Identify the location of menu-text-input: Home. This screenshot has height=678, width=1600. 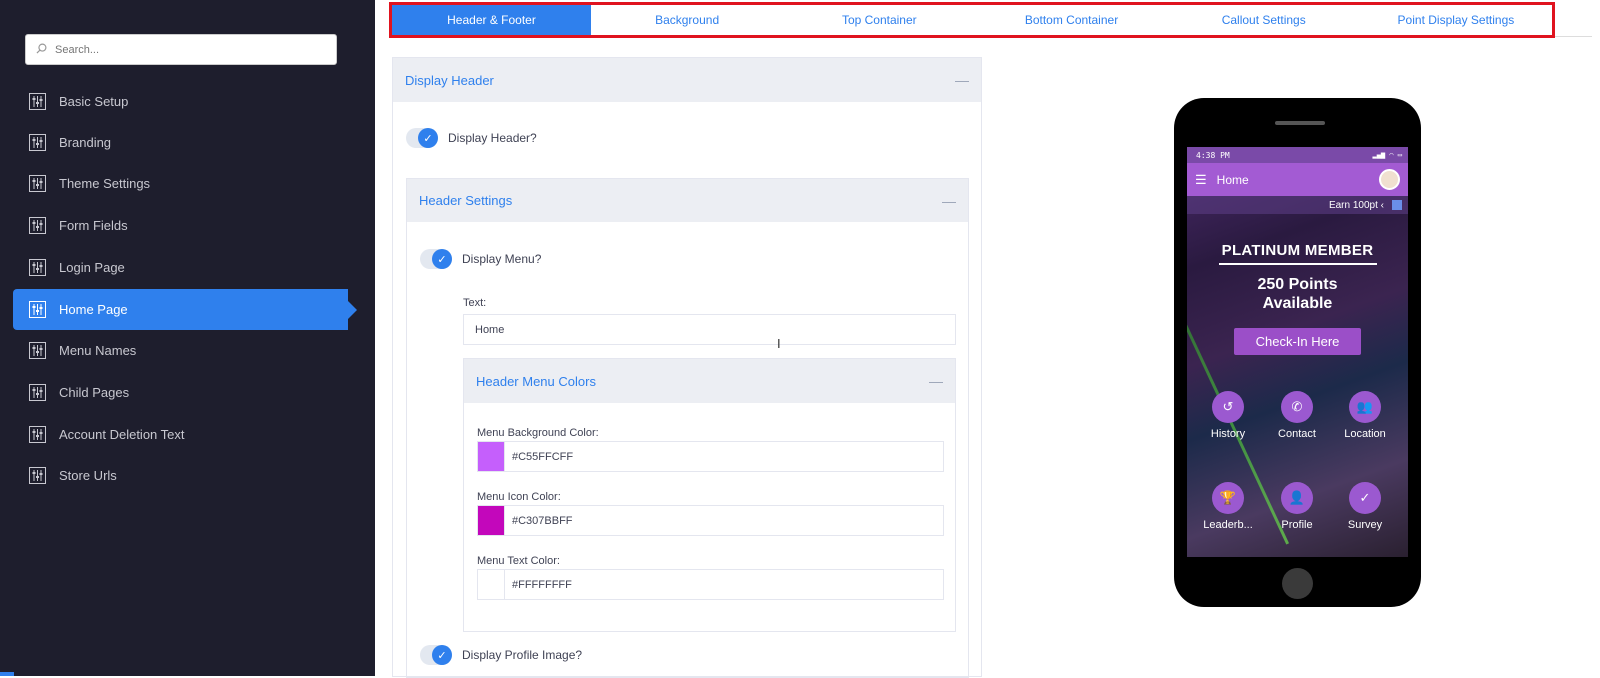
(709, 329).